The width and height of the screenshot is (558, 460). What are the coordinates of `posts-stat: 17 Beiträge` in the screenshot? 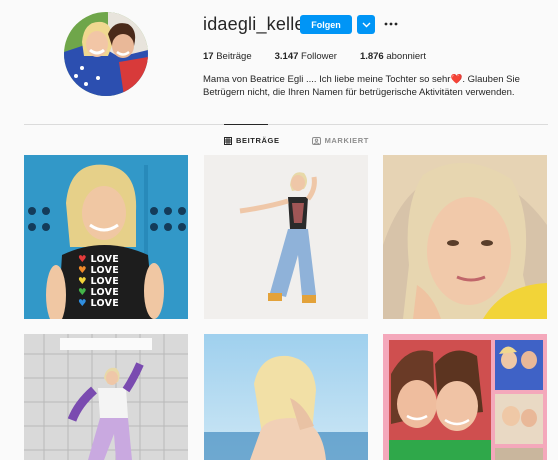 It's located at (227, 56).